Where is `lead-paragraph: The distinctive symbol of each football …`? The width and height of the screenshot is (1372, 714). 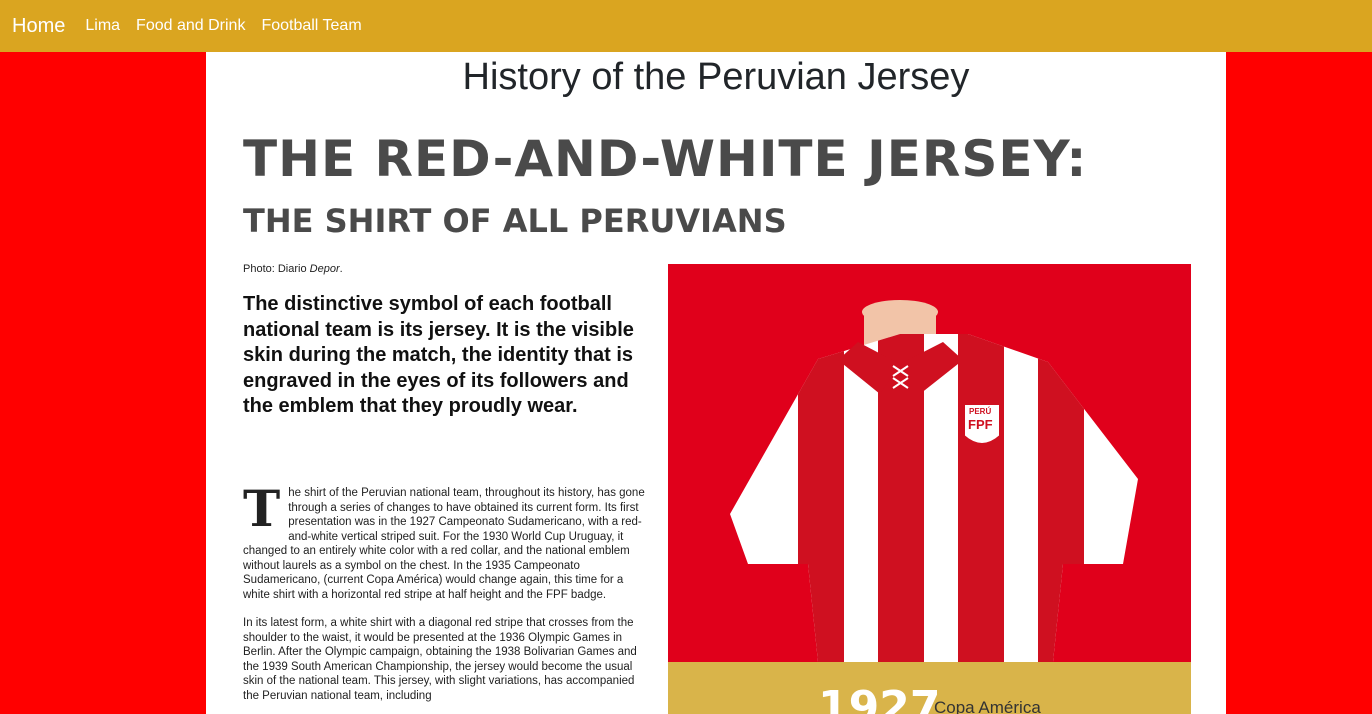 lead-paragraph: The distinctive symbol of each football … is located at coordinates (438, 355).